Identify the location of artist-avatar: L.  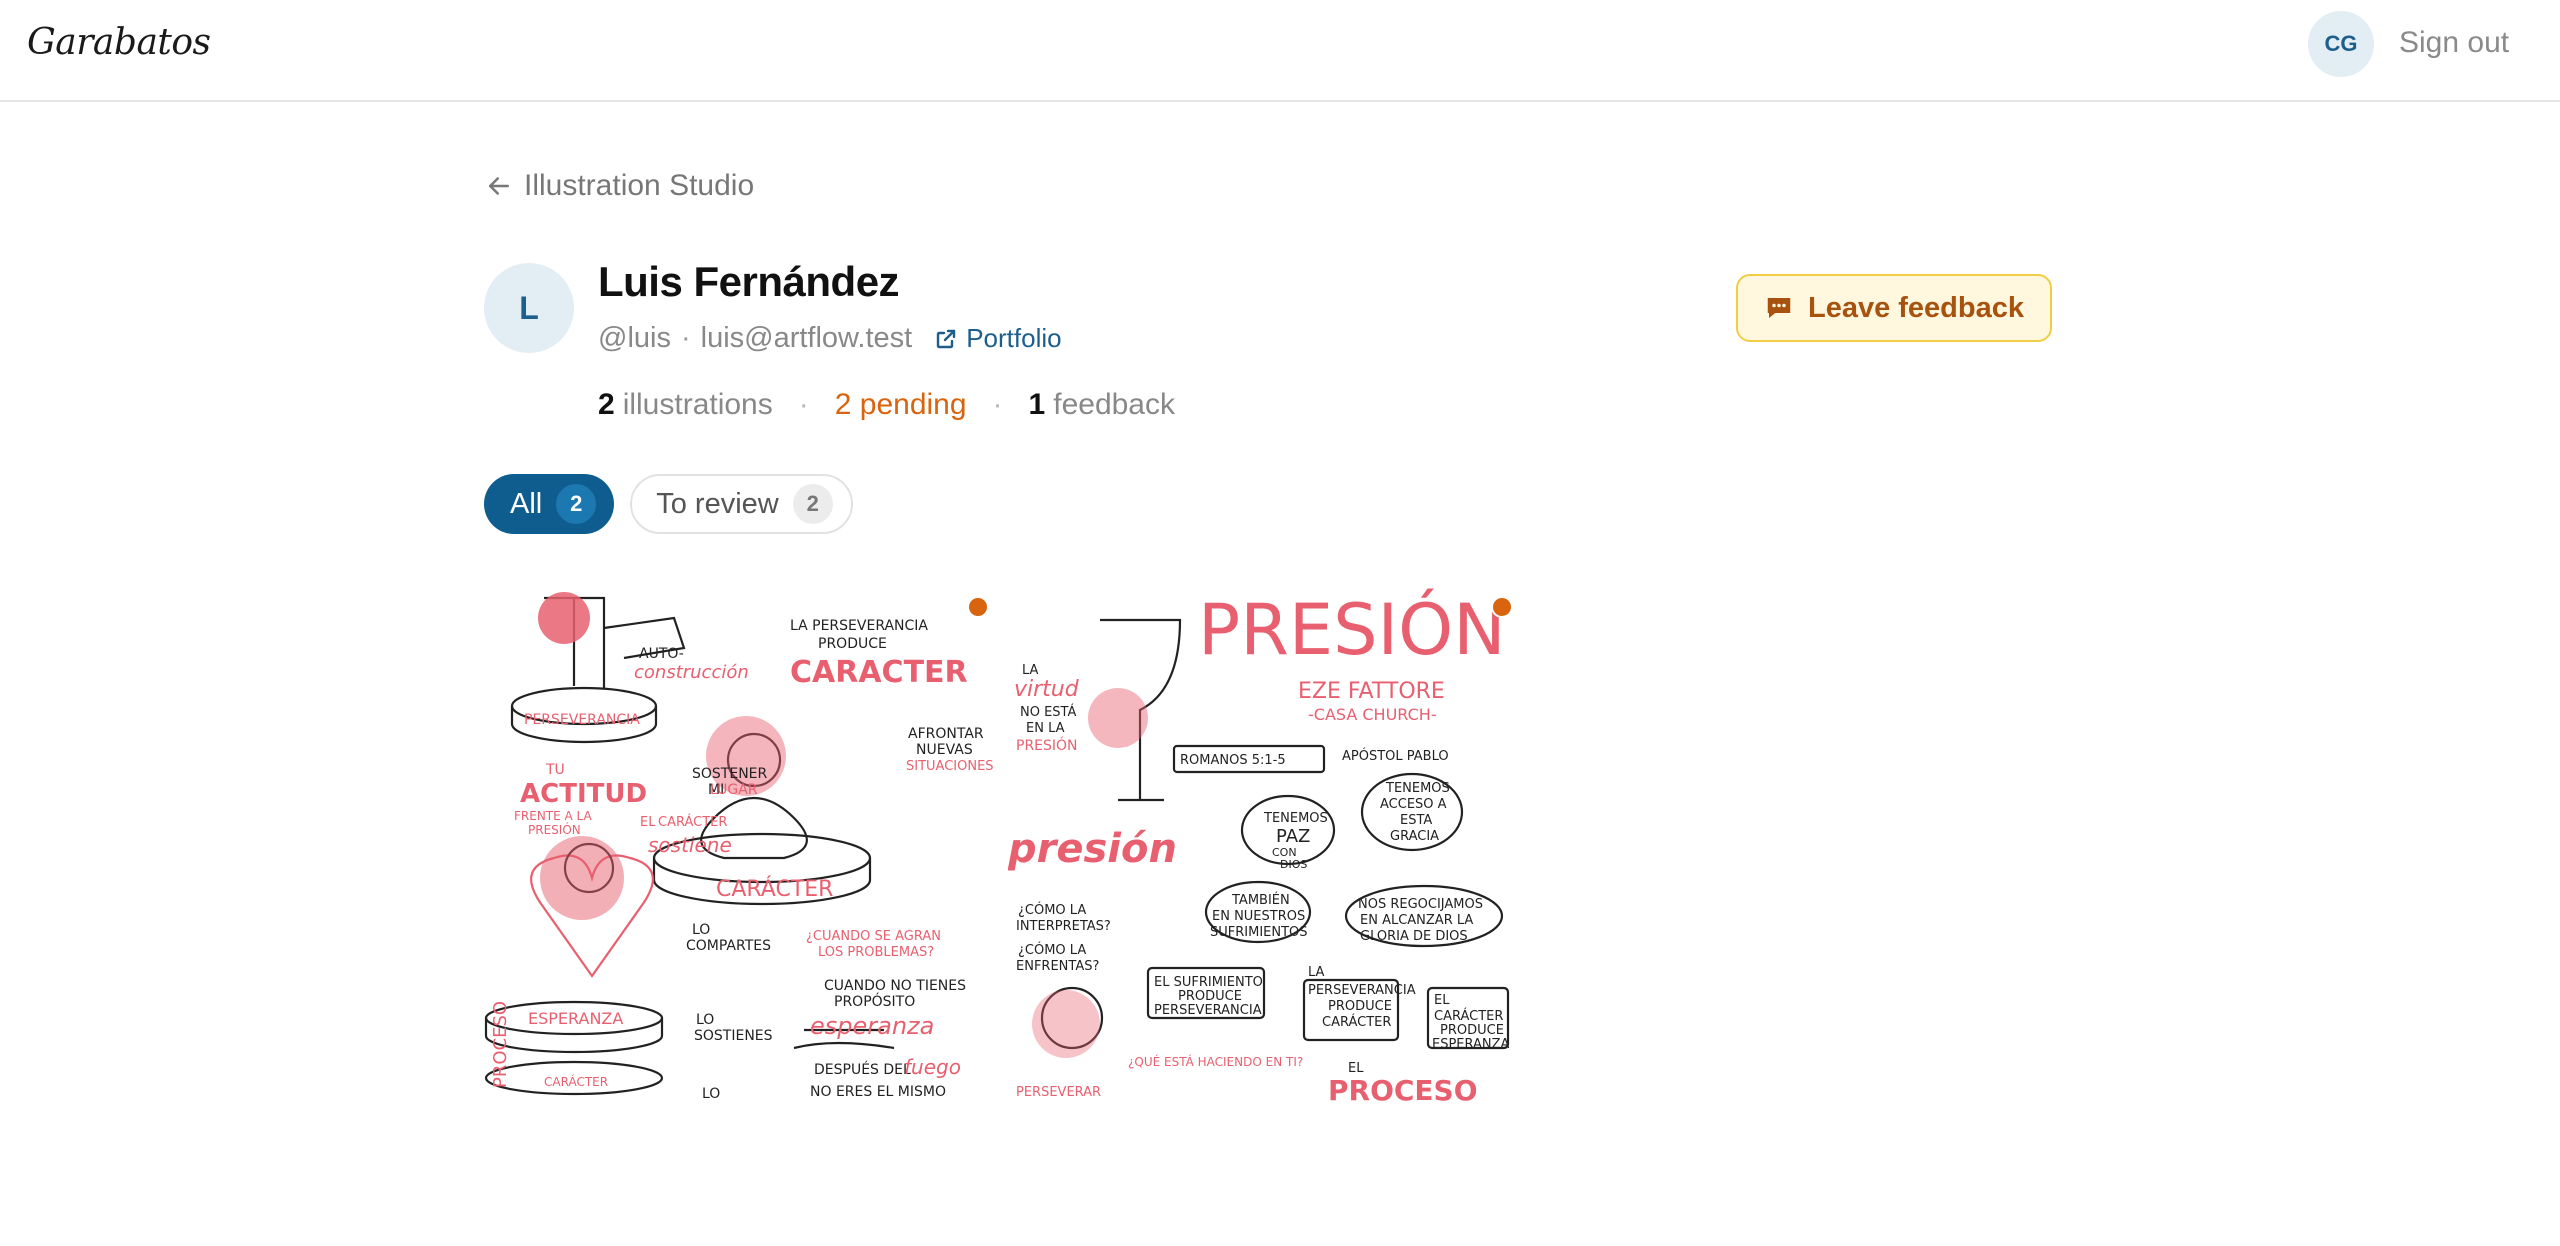
(529, 308).